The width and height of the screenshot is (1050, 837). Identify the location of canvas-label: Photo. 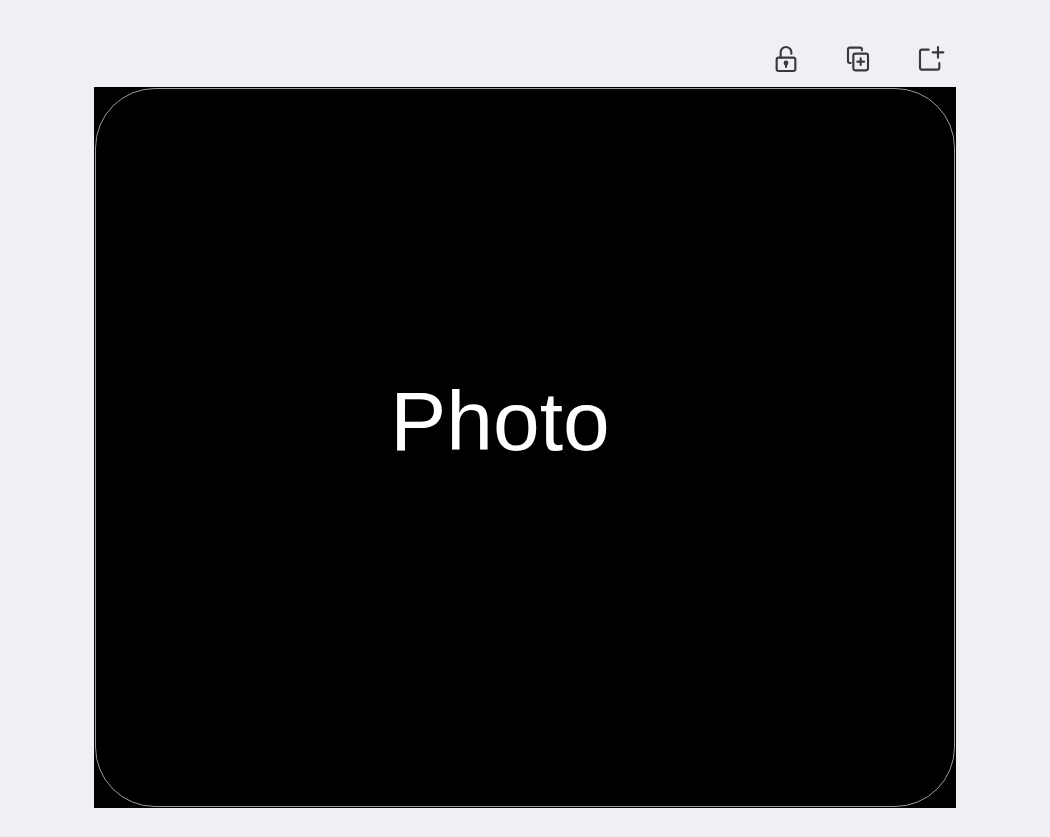
(500, 420).